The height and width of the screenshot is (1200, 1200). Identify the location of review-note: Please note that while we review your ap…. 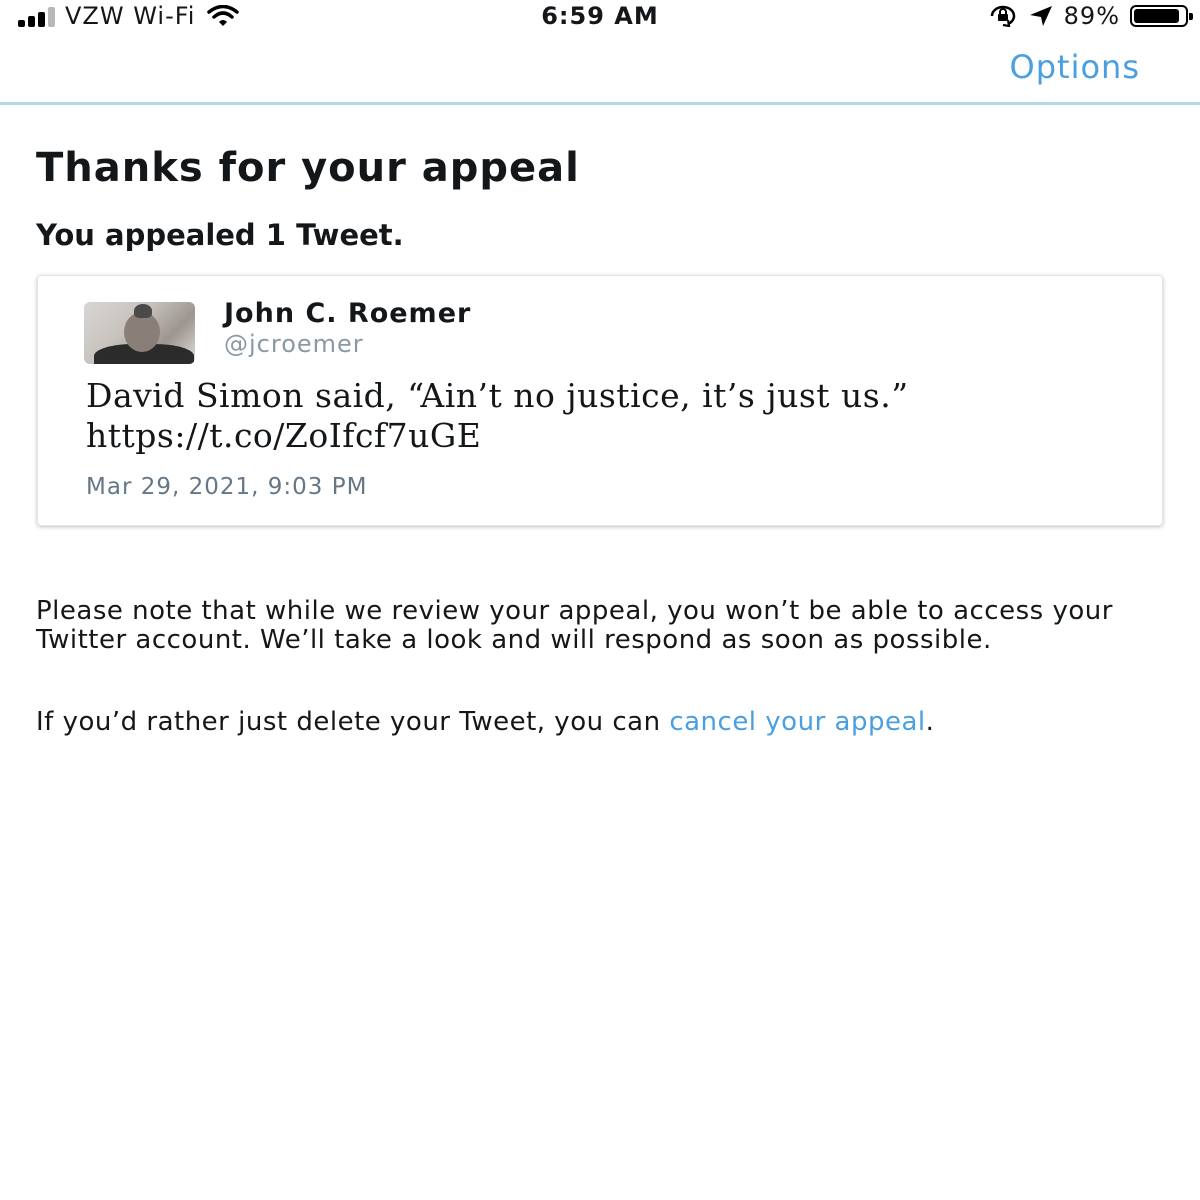
(574, 625).